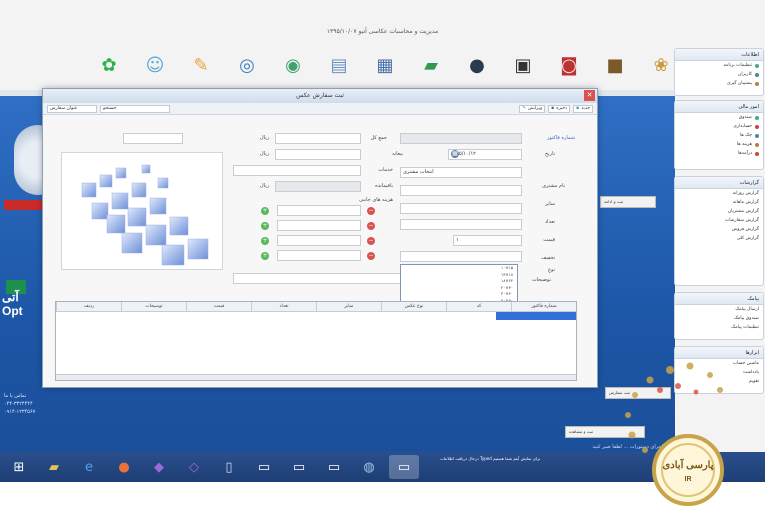 The image size is (765, 510). What do you see at coordinates (628, 202) in the screenshot?
I see `bg-button: ثبت و ادامه` at bounding box center [628, 202].